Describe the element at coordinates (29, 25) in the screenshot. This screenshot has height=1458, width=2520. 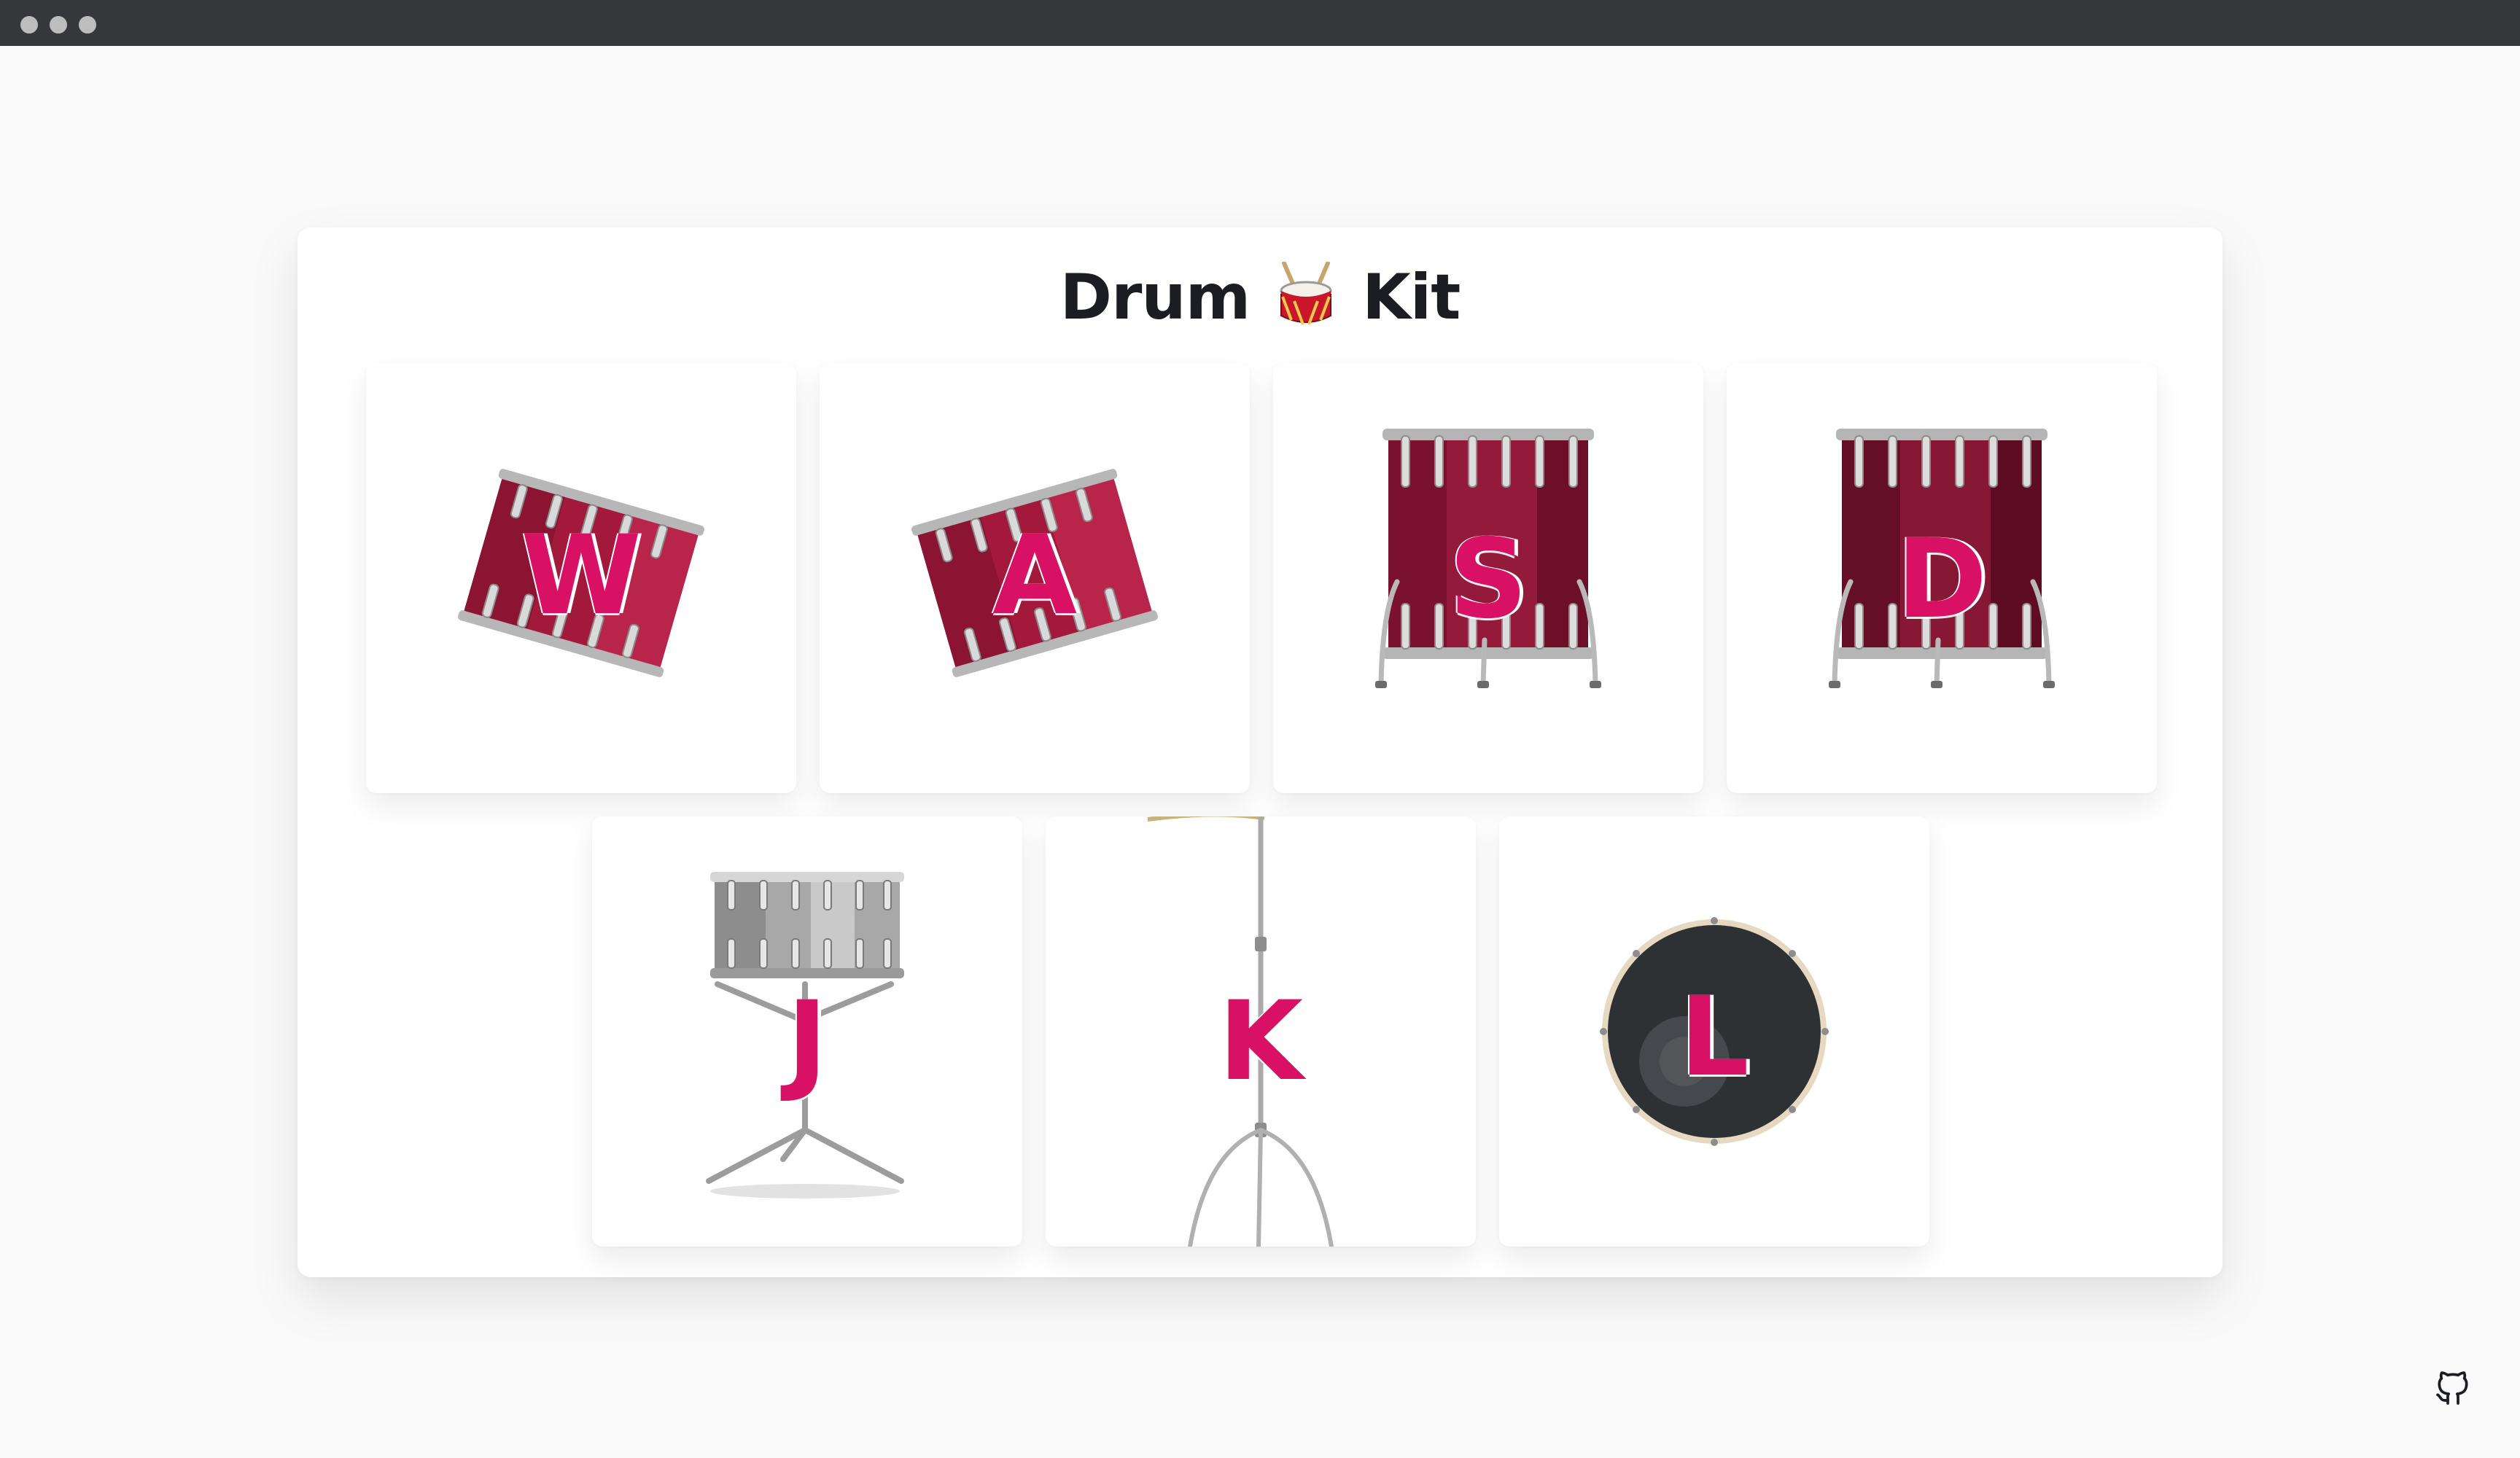
I see `window-close-button` at that location.